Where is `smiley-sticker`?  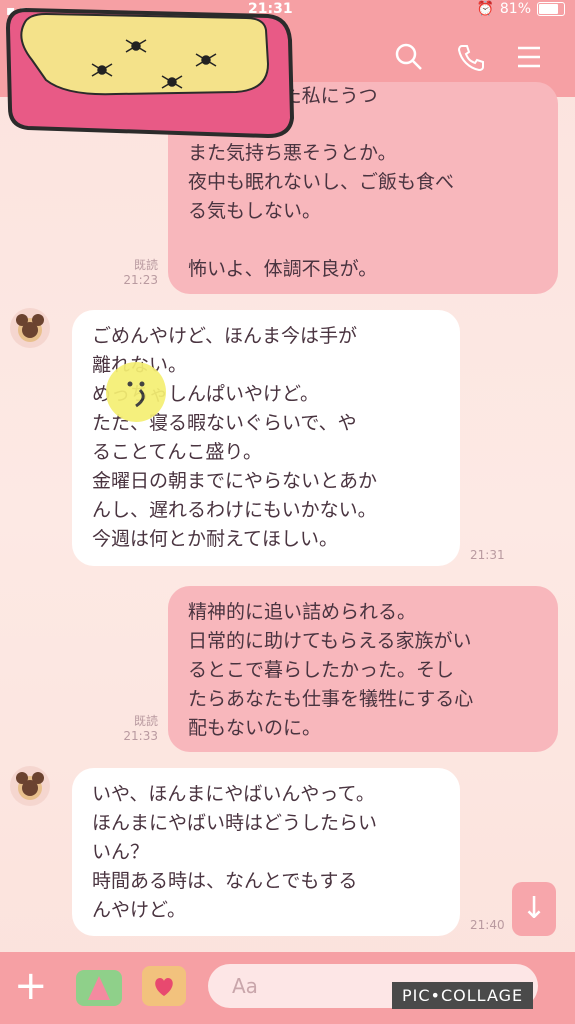
smiley-sticker is located at coordinates (136, 392).